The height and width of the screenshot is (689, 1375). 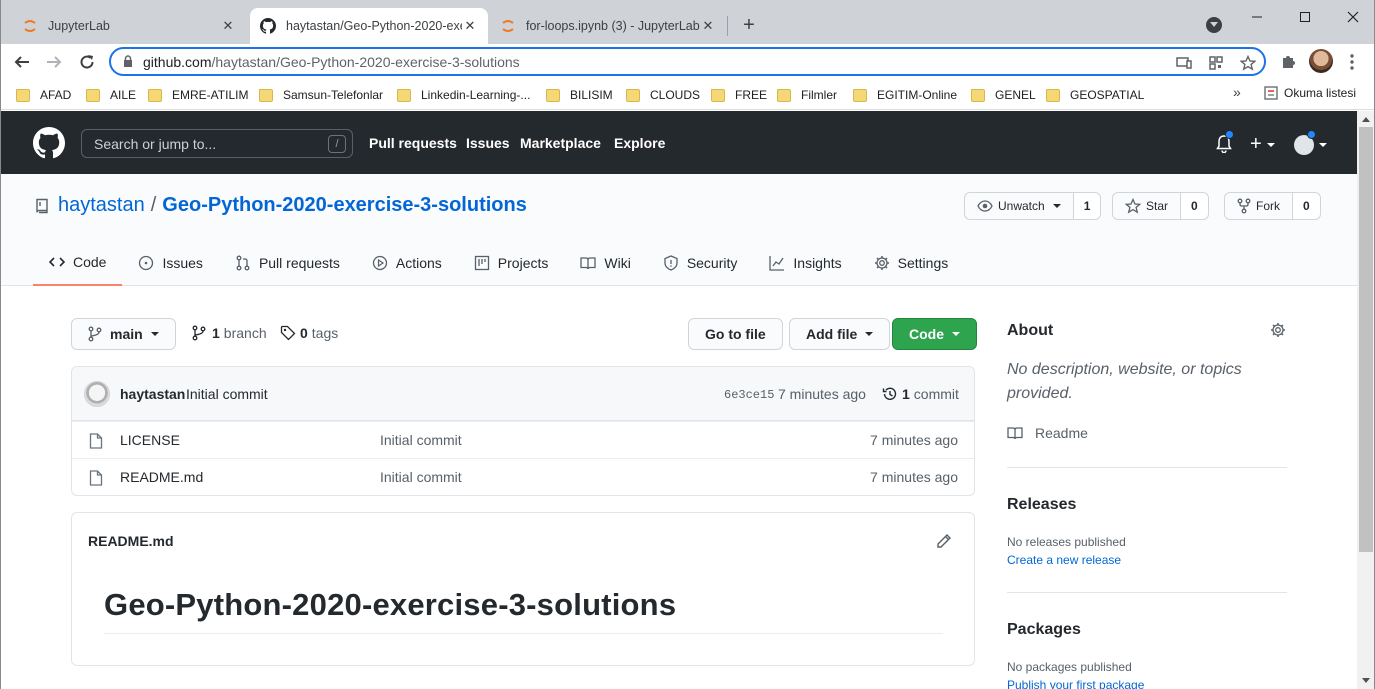 What do you see at coordinates (309, 333) in the screenshot?
I see `tags-link: 0 tags` at bounding box center [309, 333].